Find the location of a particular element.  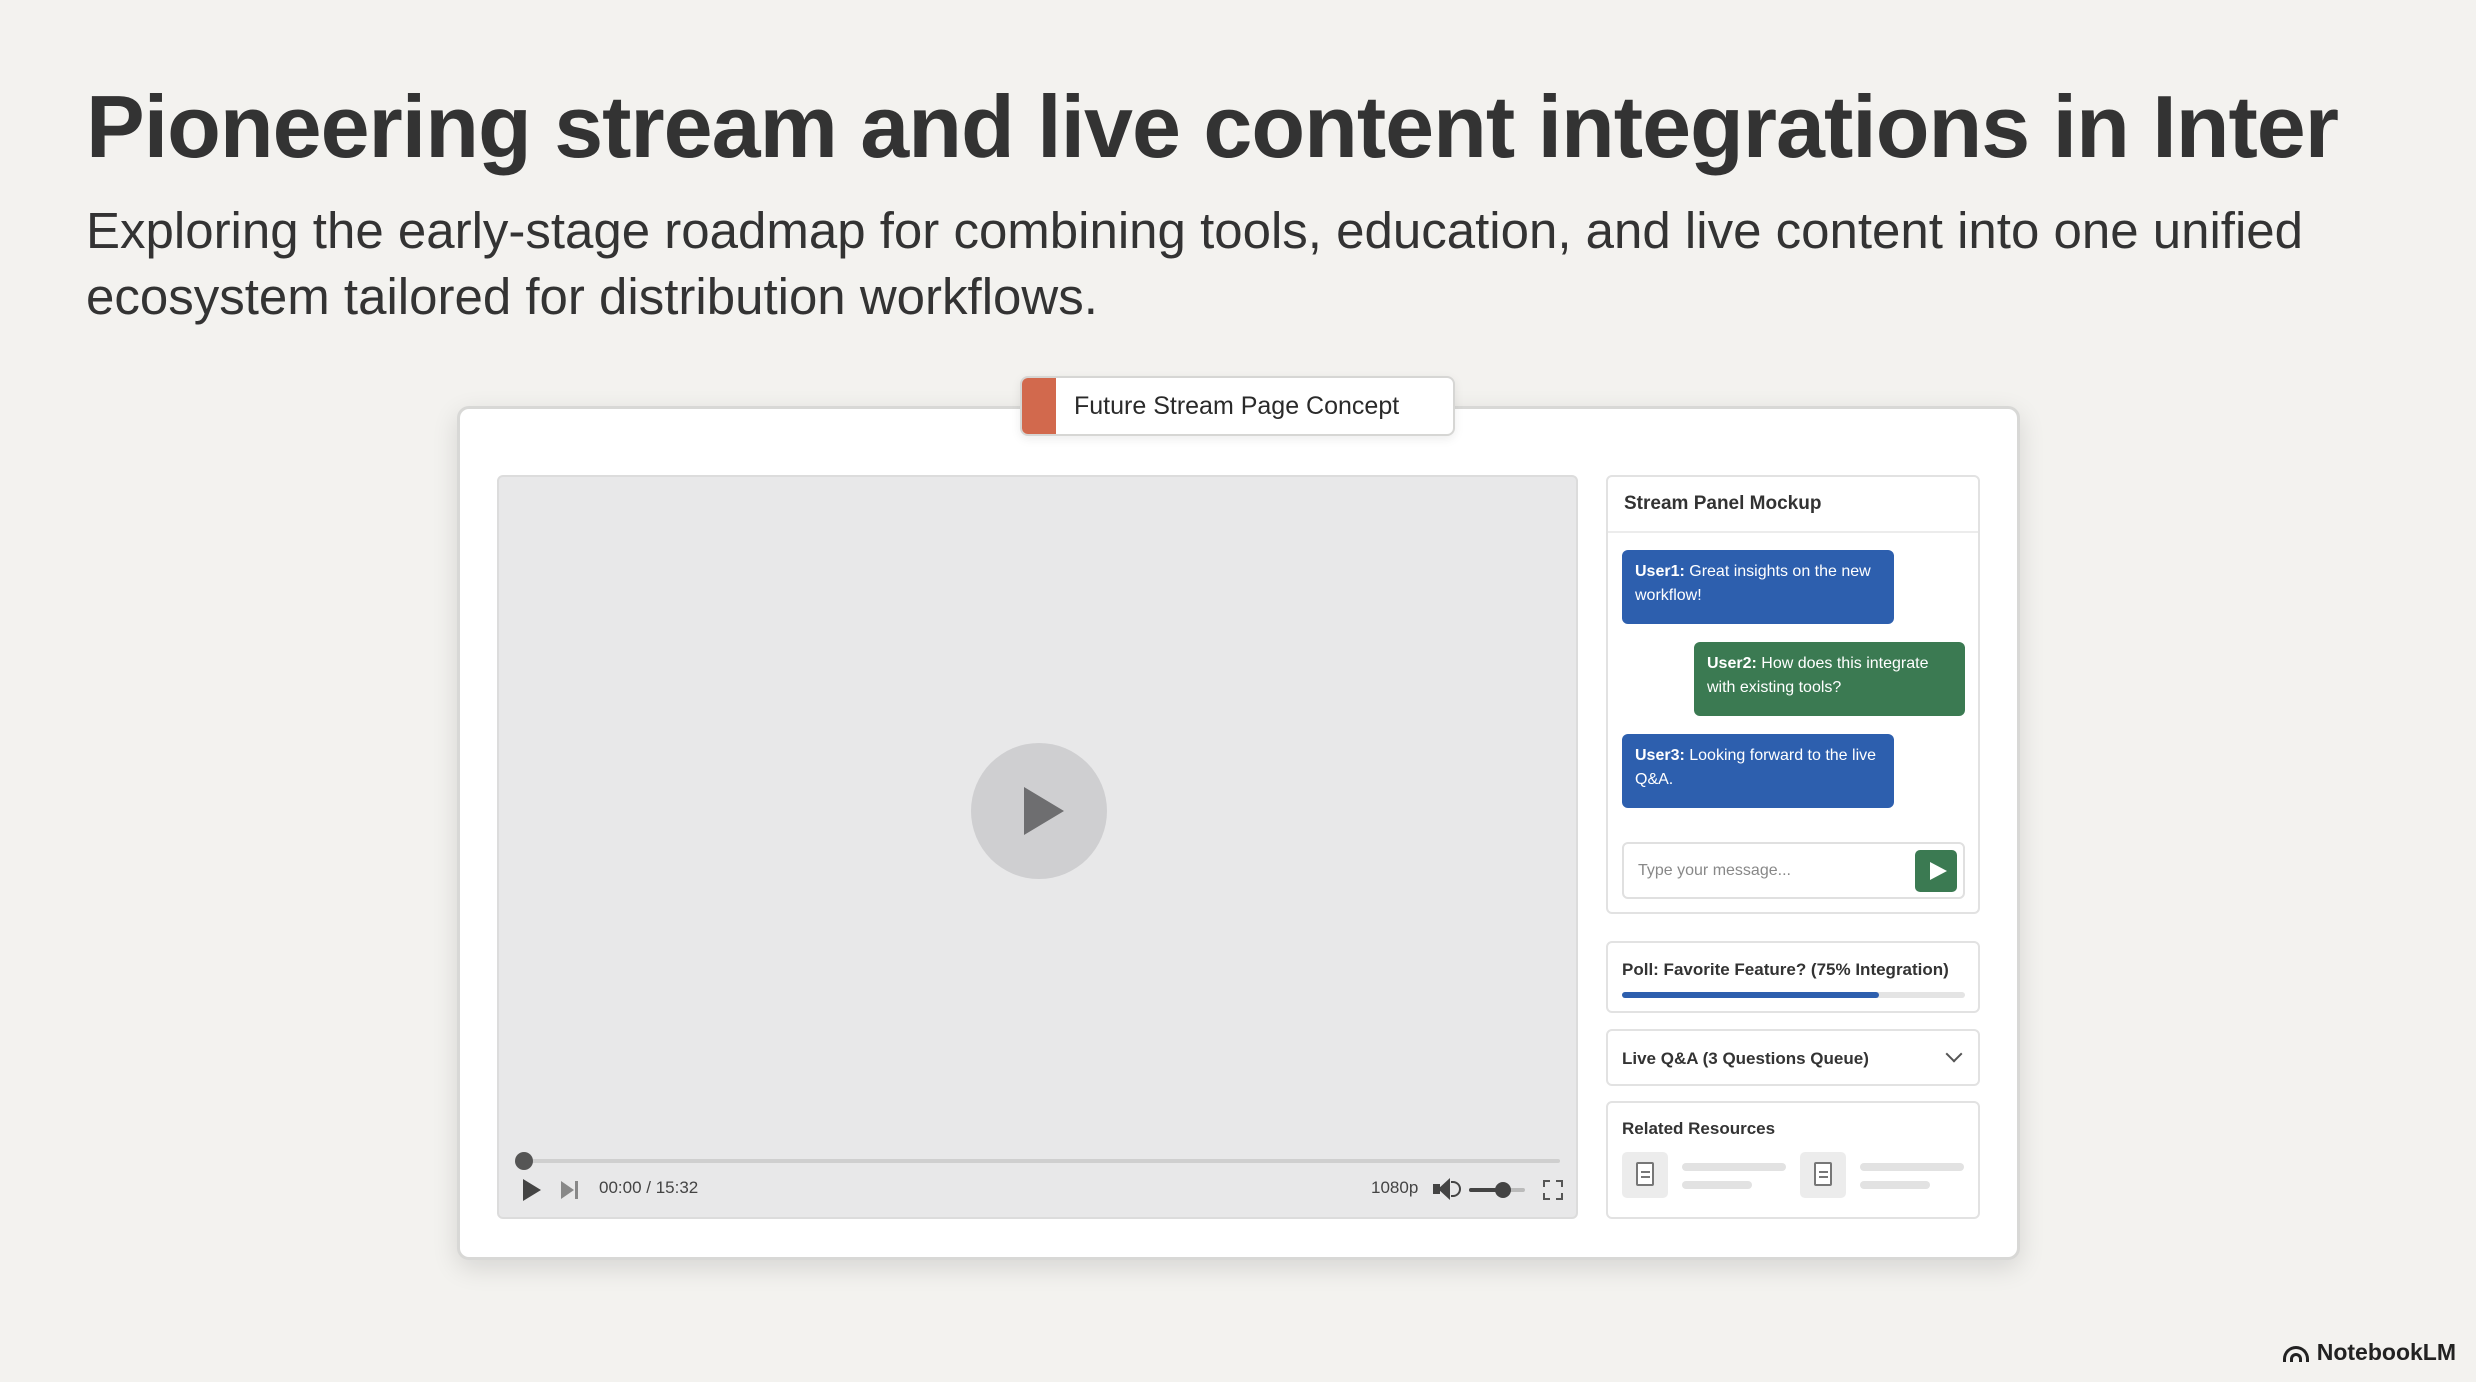

seek-handle is located at coordinates (524, 1161).